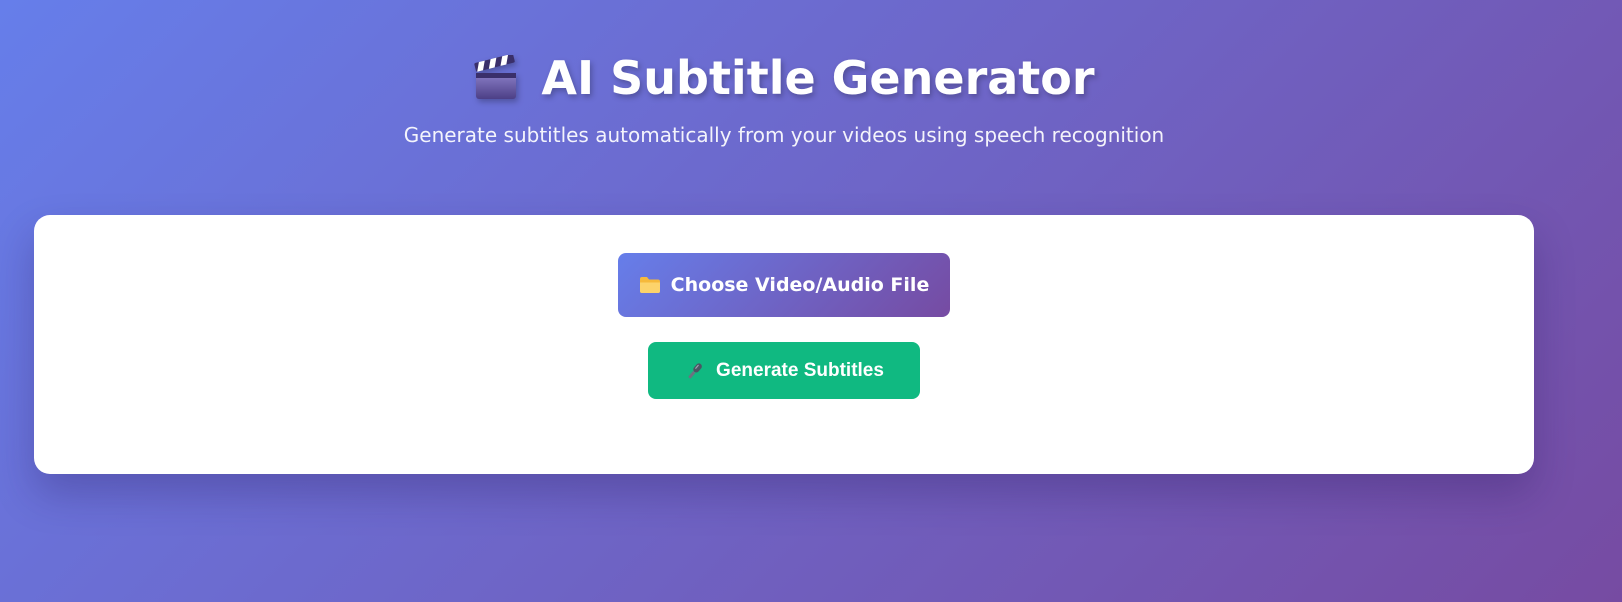 This screenshot has height=602, width=1622. I want to click on choose-file-button: Choose Video/Audio File, so click(784, 285).